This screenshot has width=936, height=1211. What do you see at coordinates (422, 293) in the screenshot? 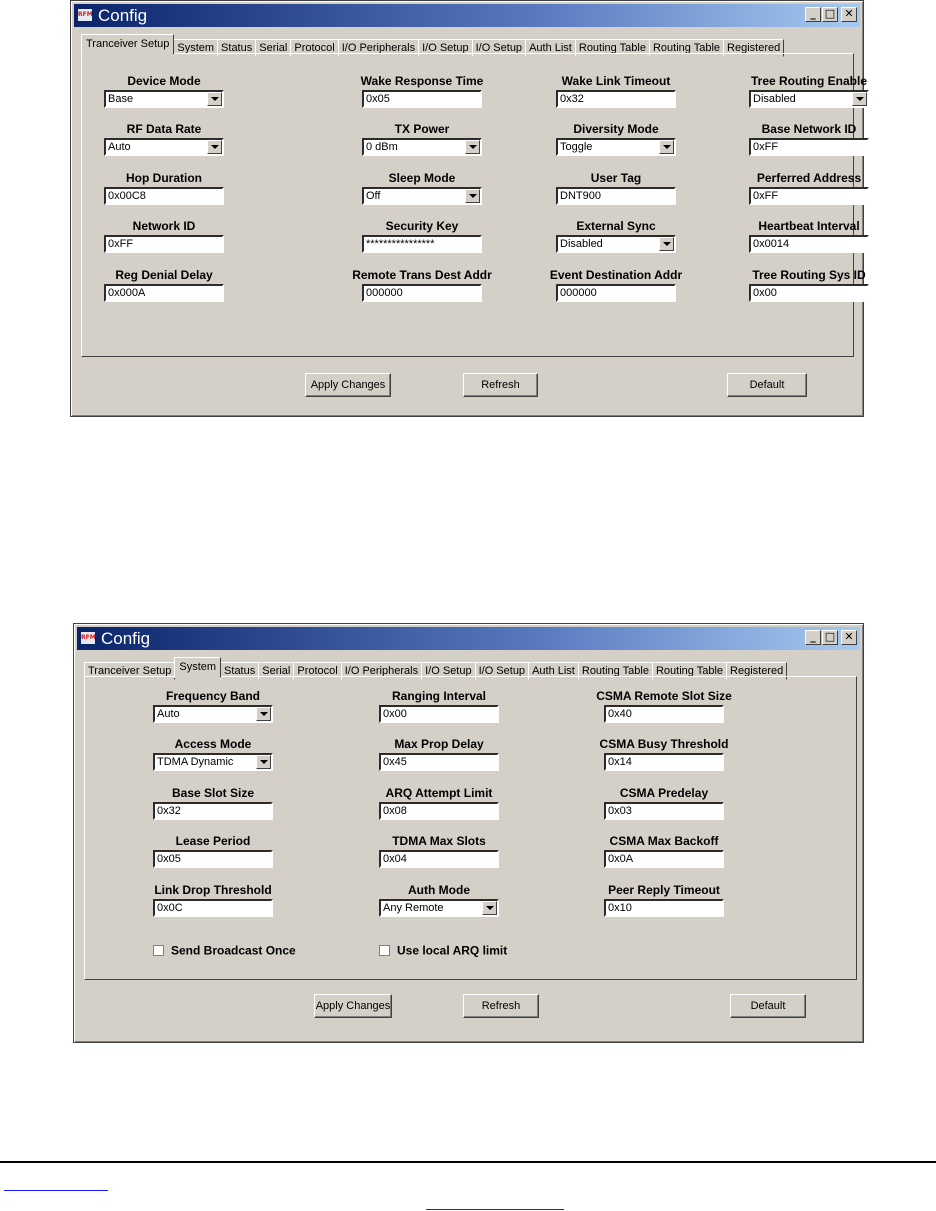
I see `remote-trans-dest-addr-input: 000000` at bounding box center [422, 293].